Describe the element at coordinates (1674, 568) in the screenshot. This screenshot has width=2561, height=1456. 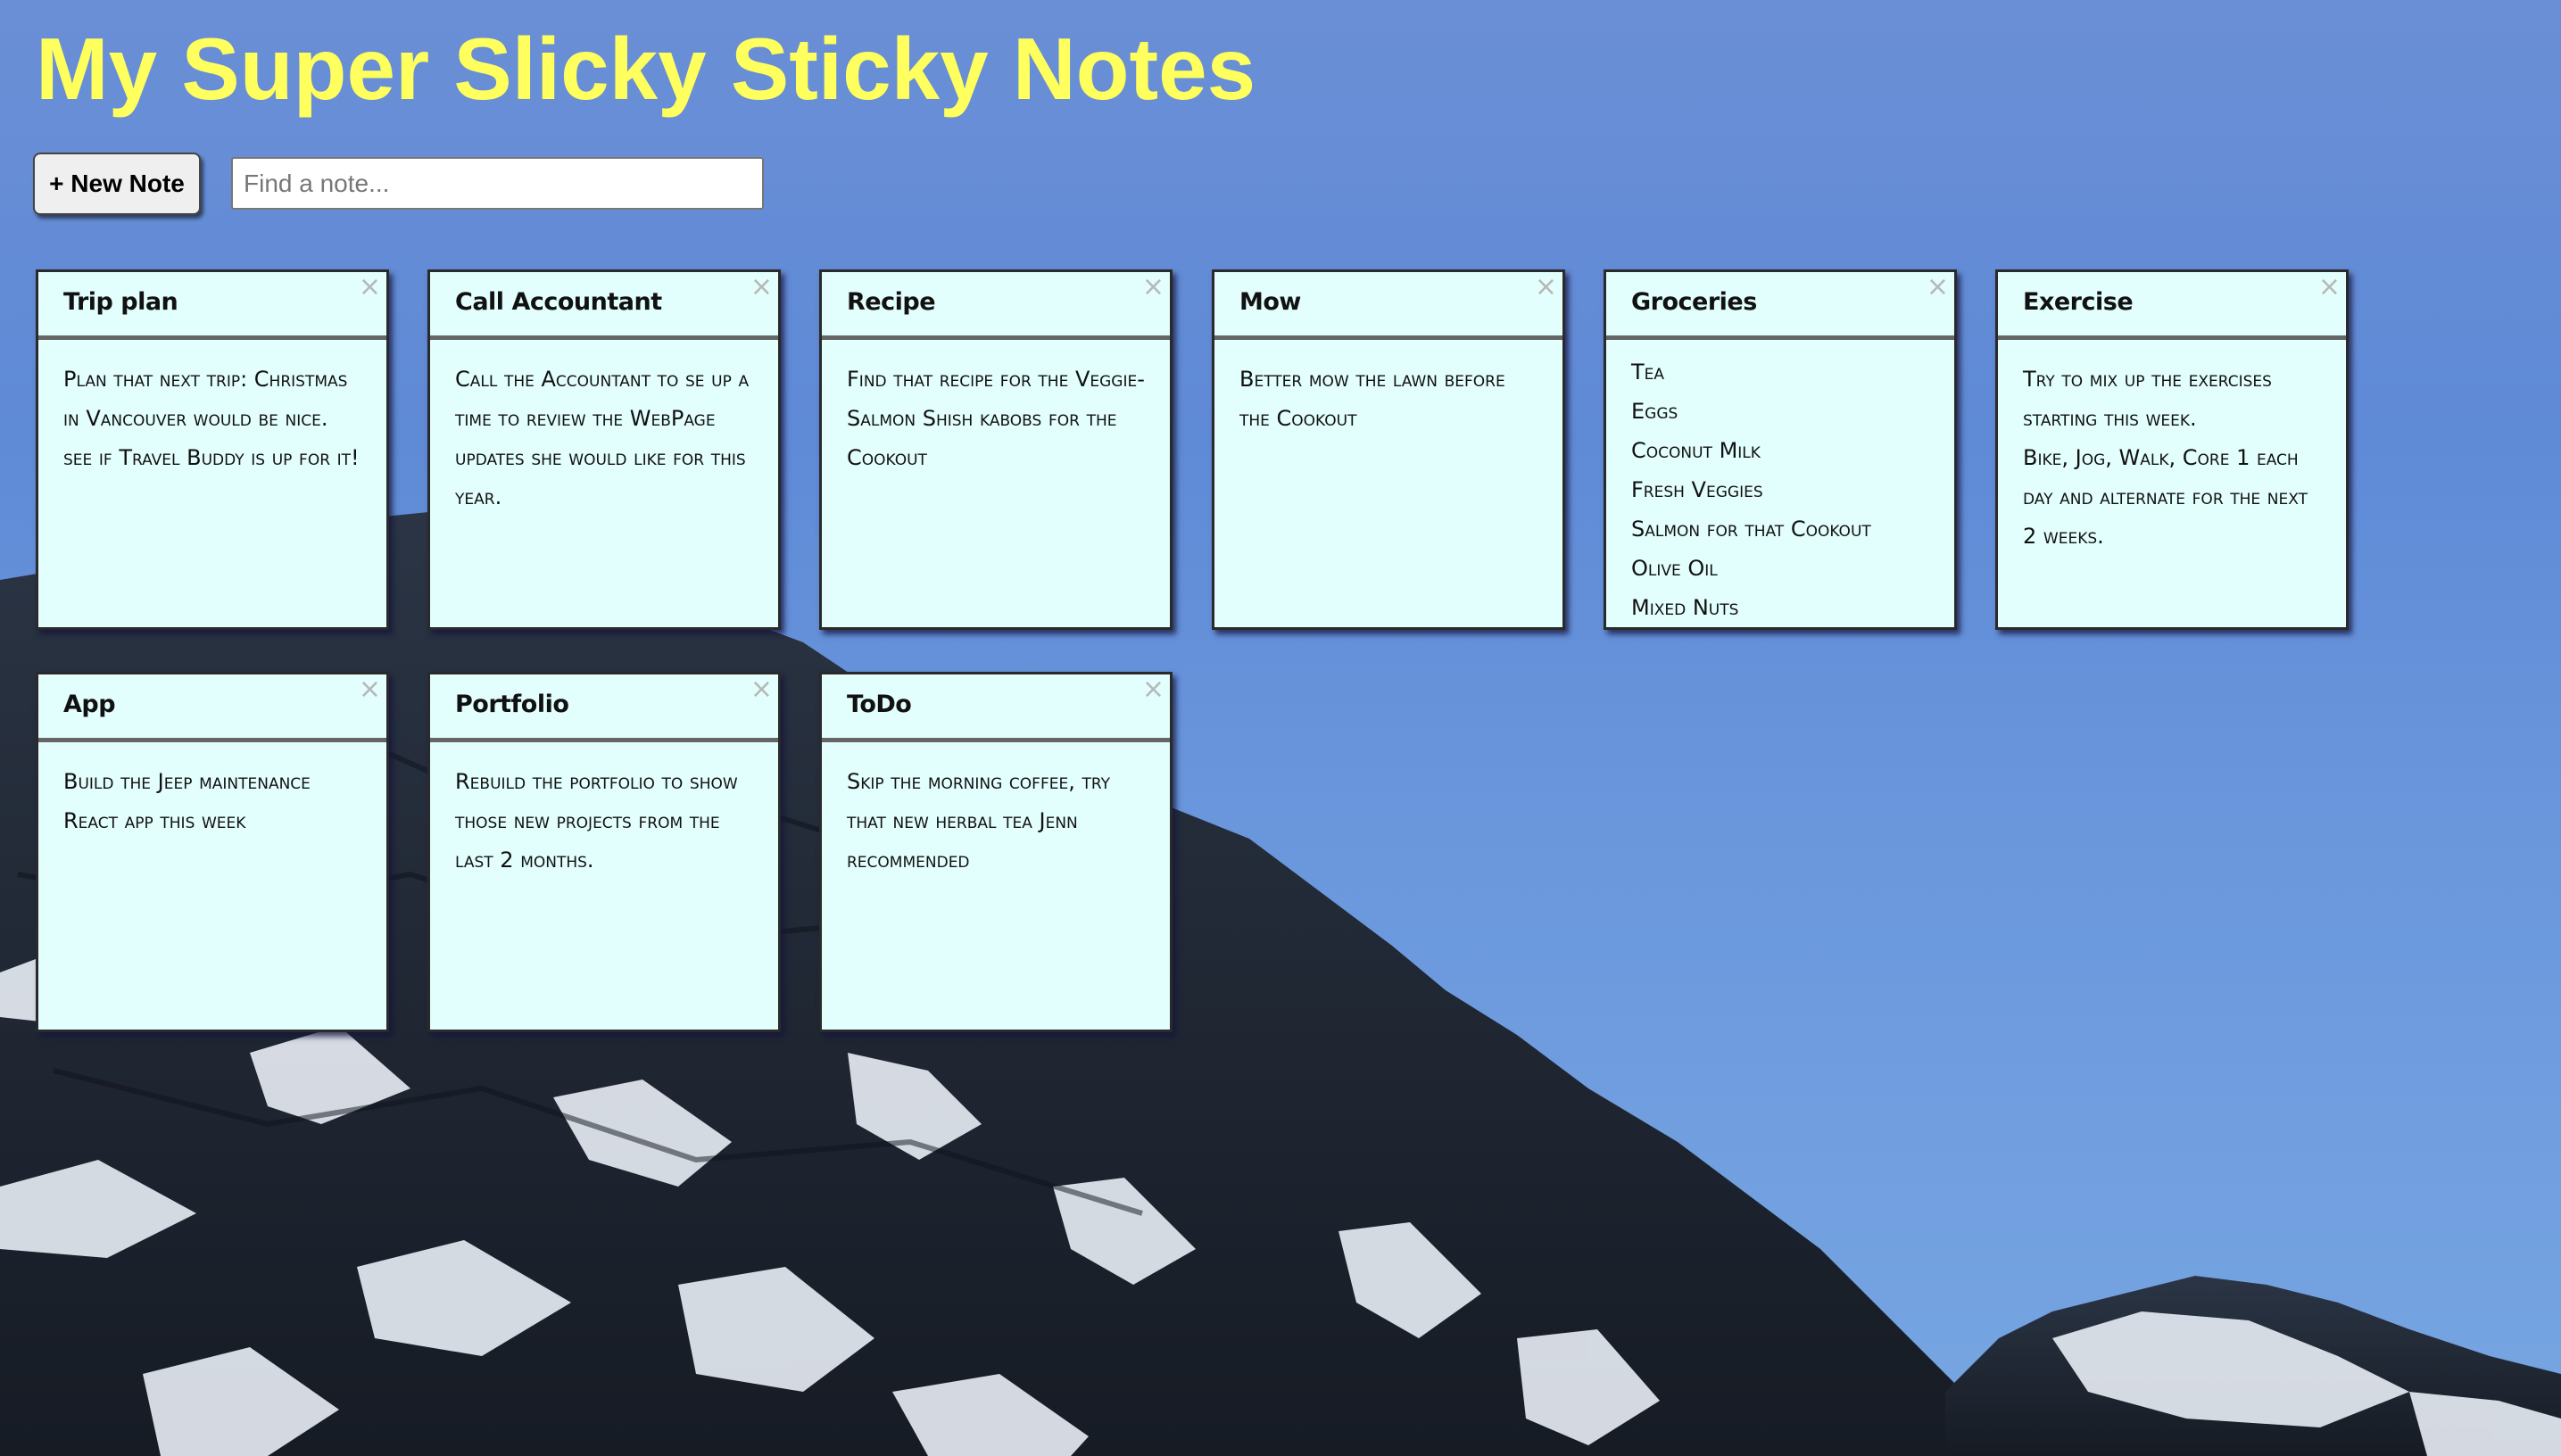
I see `note-line: Olive Oil` at that location.